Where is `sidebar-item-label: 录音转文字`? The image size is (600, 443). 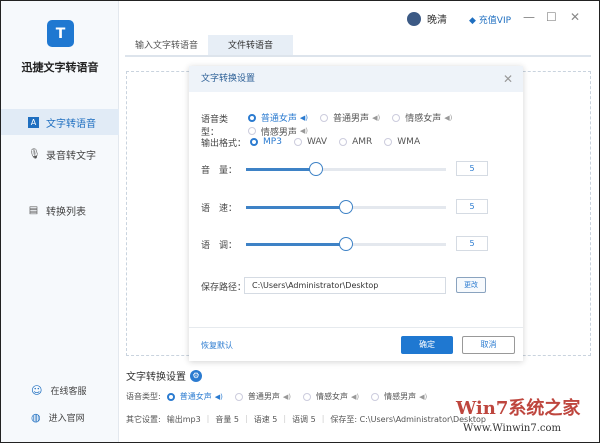
sidebar-item-label: 录音转文字 is located at coordinates (71, 156).